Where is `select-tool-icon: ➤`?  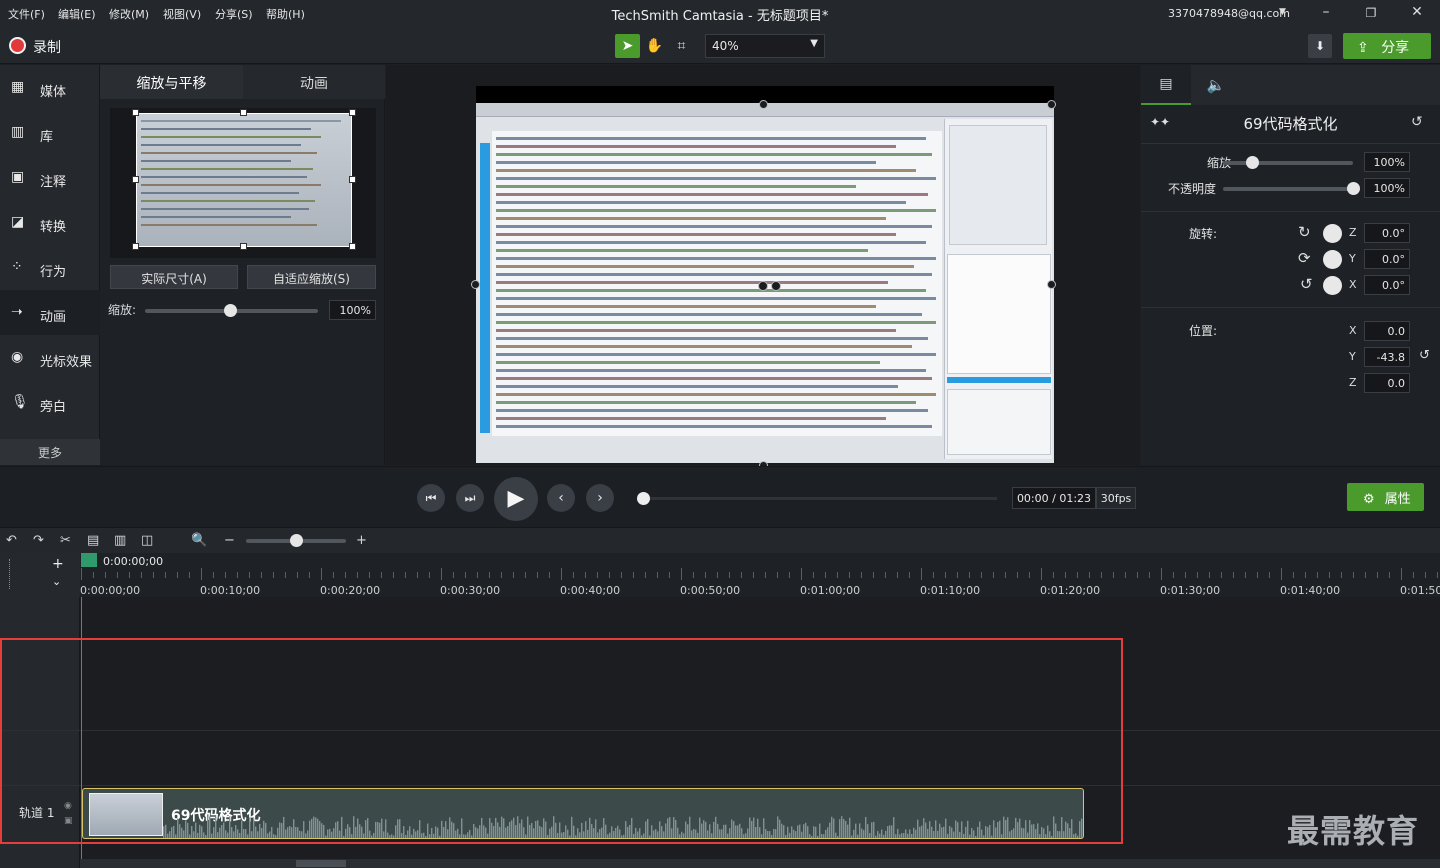
select-tool-icon: ➤ is located at coordinates (627, 46).